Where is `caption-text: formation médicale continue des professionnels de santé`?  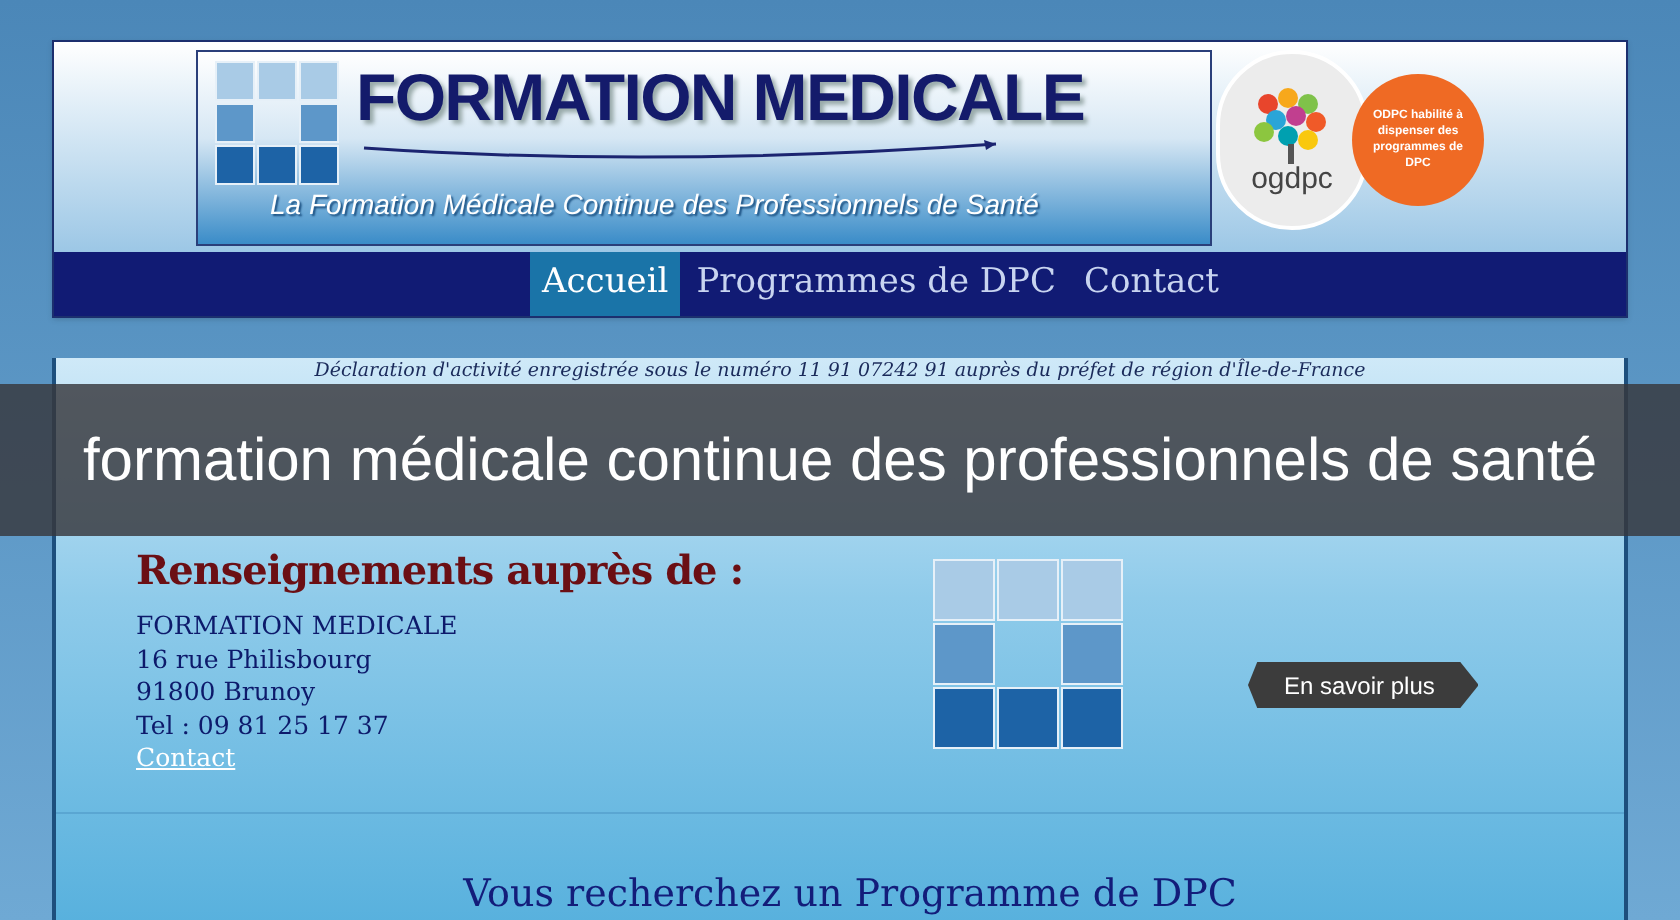
caption-text: formation médicale continue des professionnels de santé is located at coordinates (840, 460).